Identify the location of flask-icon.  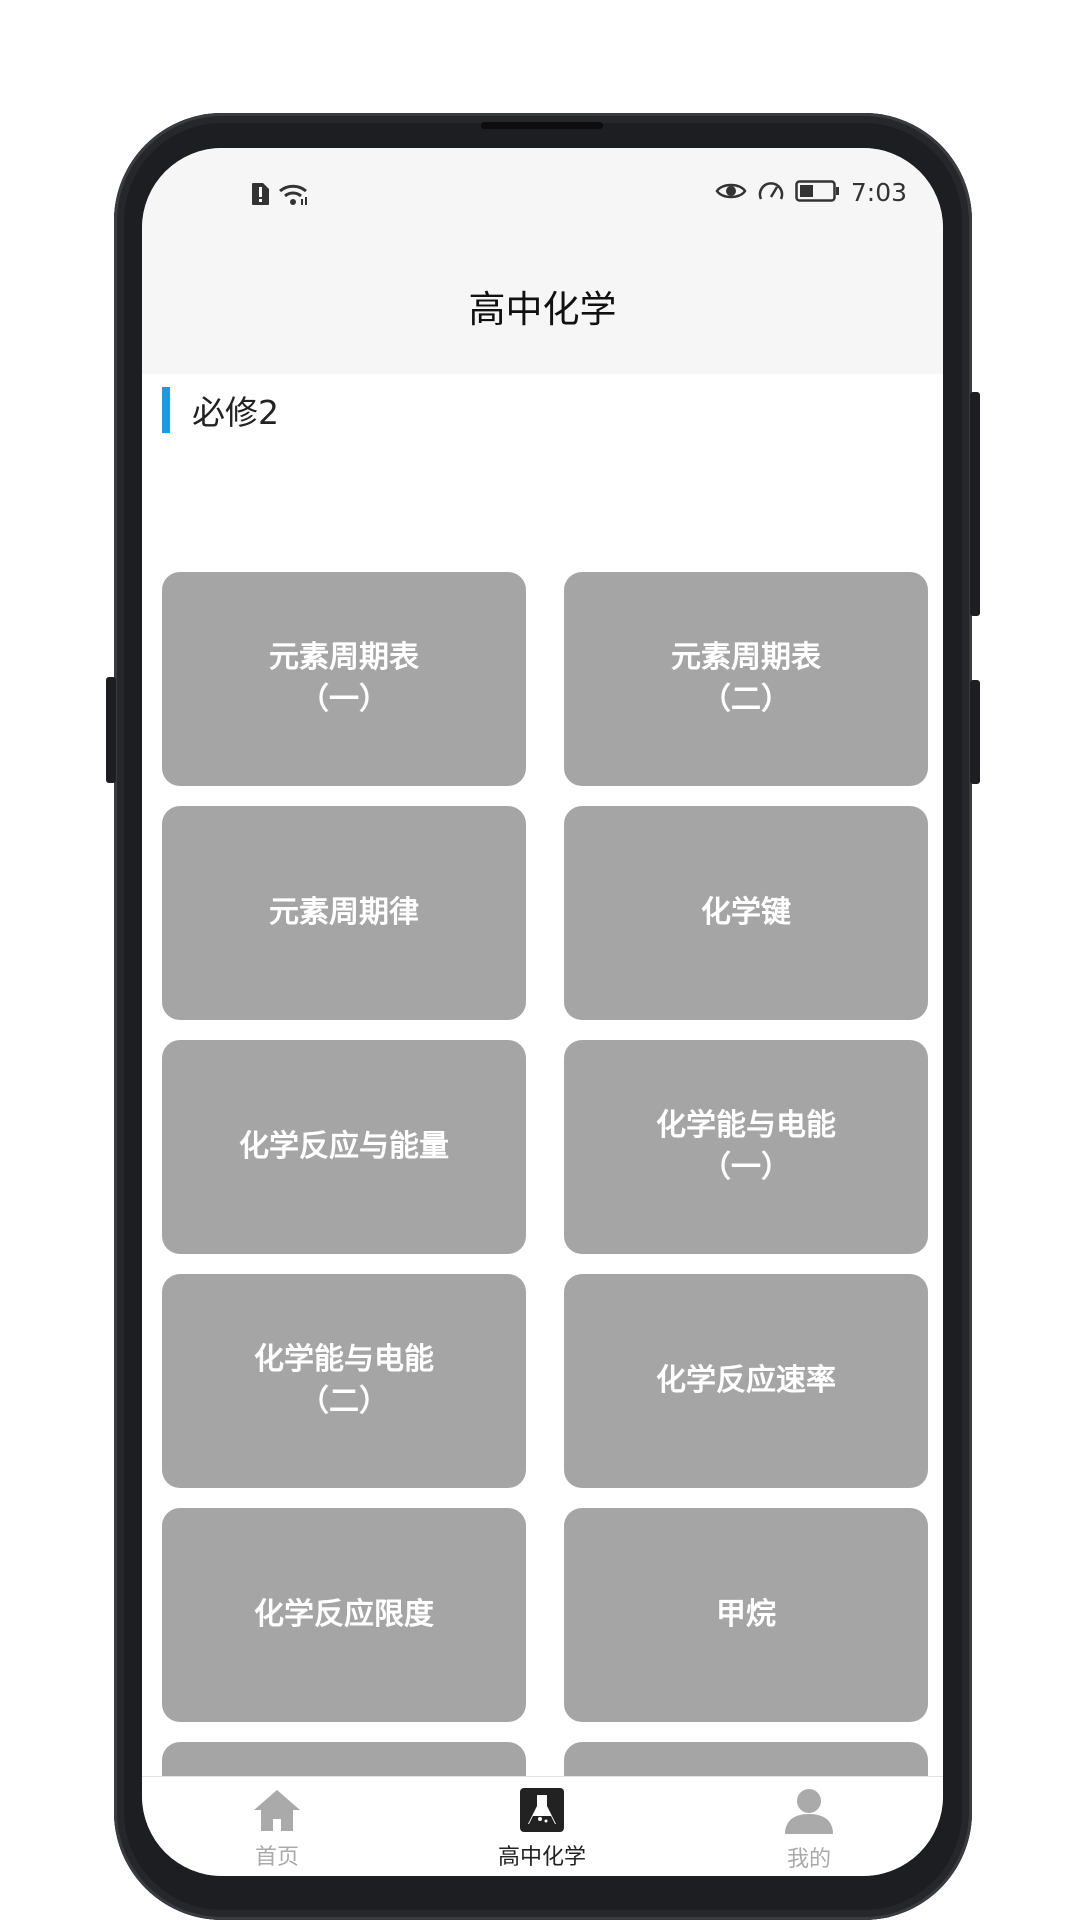
(542, 1812).